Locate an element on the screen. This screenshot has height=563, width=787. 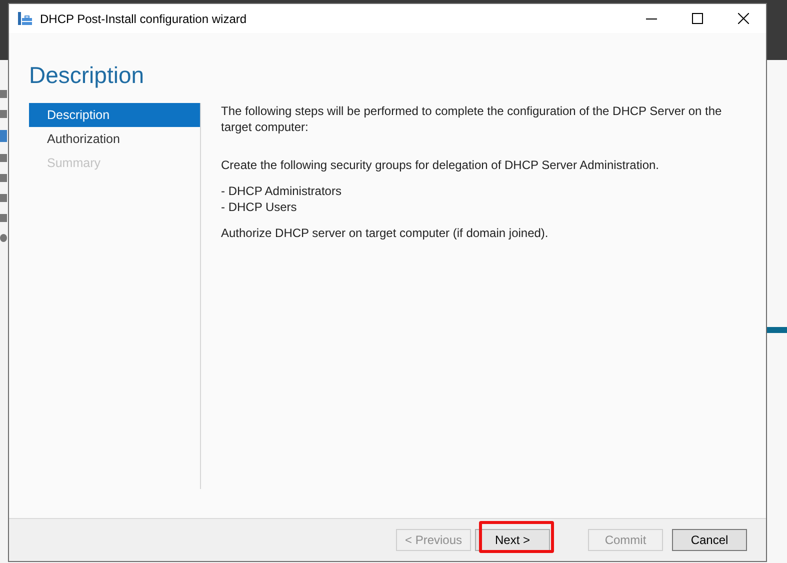
wizard-step: Authorization is located at coordinates (114, 139).